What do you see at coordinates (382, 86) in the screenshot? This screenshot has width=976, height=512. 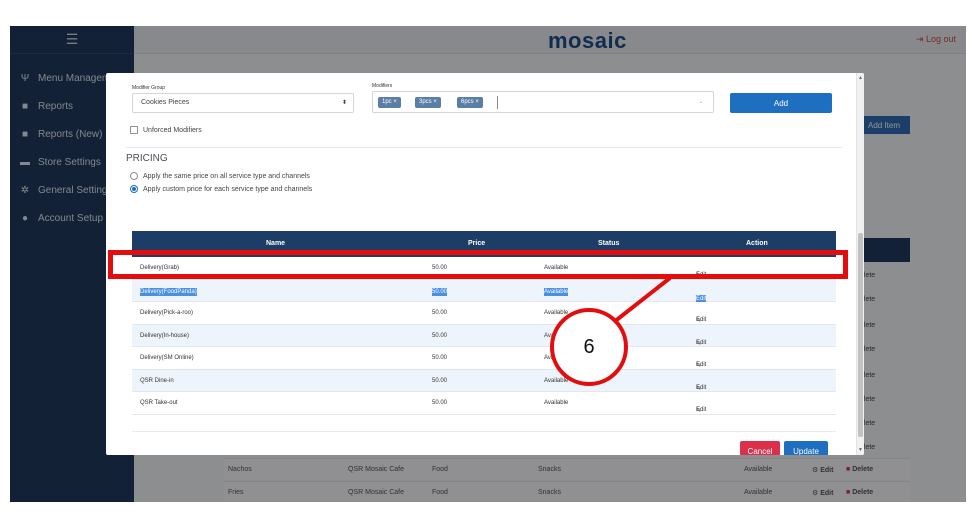 I see `modifiers-label: Modifiers` at bounding box center [382, 86].